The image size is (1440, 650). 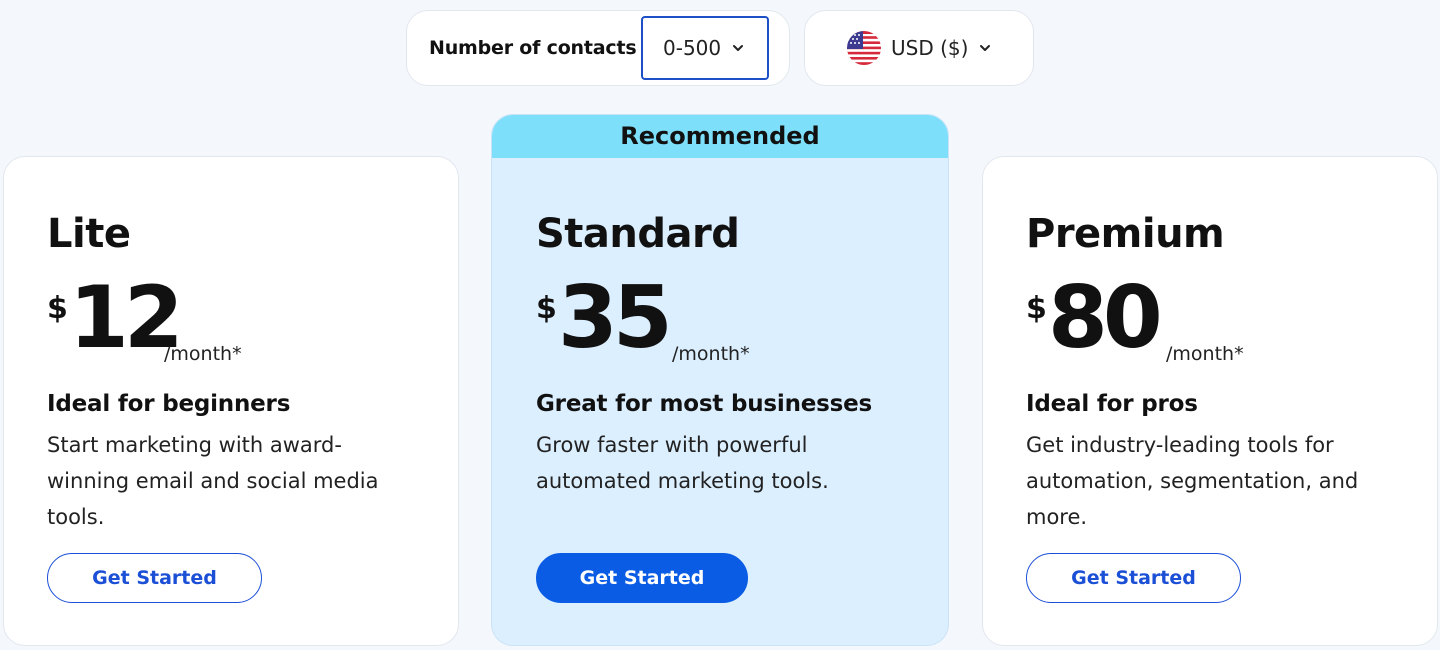 What do you see at coordinates (533, 48) in the screenshot?
I see `contacts-label: Number of contacts` at bounding box center [533, 48].